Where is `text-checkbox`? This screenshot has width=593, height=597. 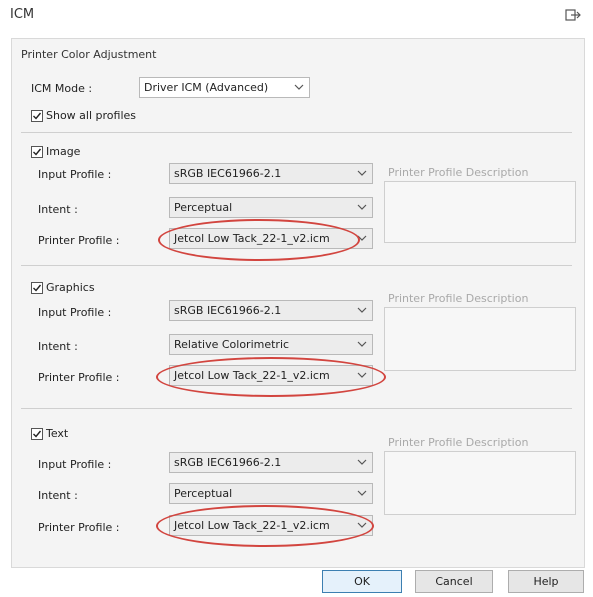
text-checkbox is located at coordinates (37, 434).